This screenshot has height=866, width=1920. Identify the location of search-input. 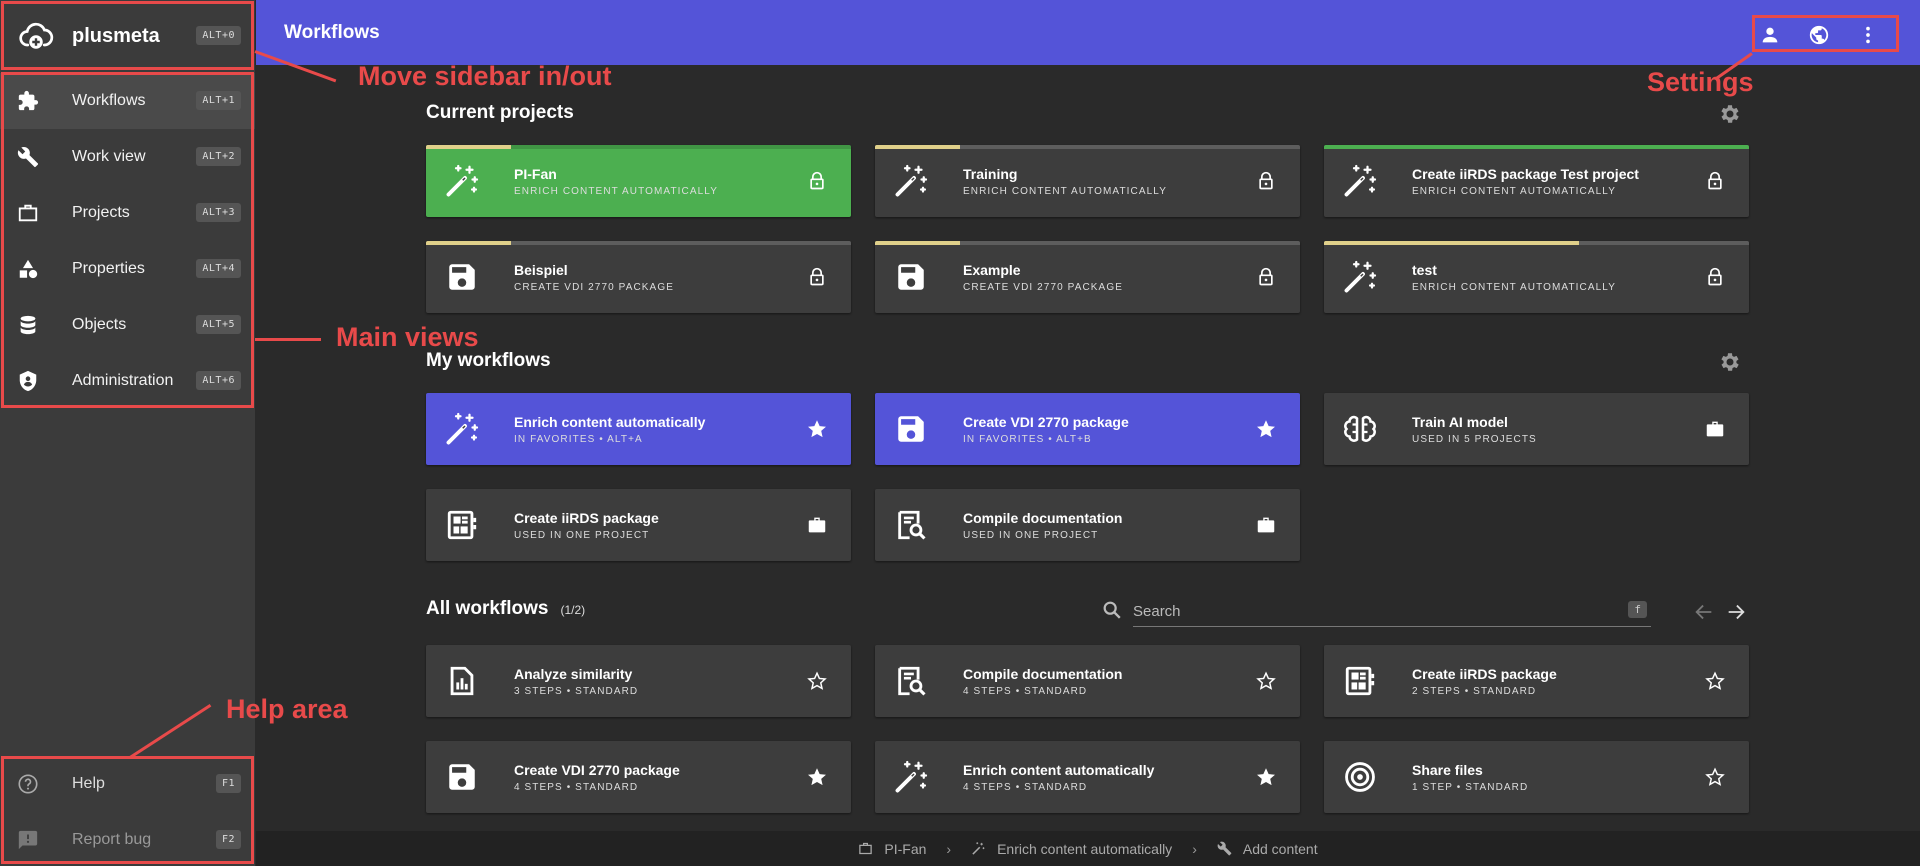
(1392, 612).